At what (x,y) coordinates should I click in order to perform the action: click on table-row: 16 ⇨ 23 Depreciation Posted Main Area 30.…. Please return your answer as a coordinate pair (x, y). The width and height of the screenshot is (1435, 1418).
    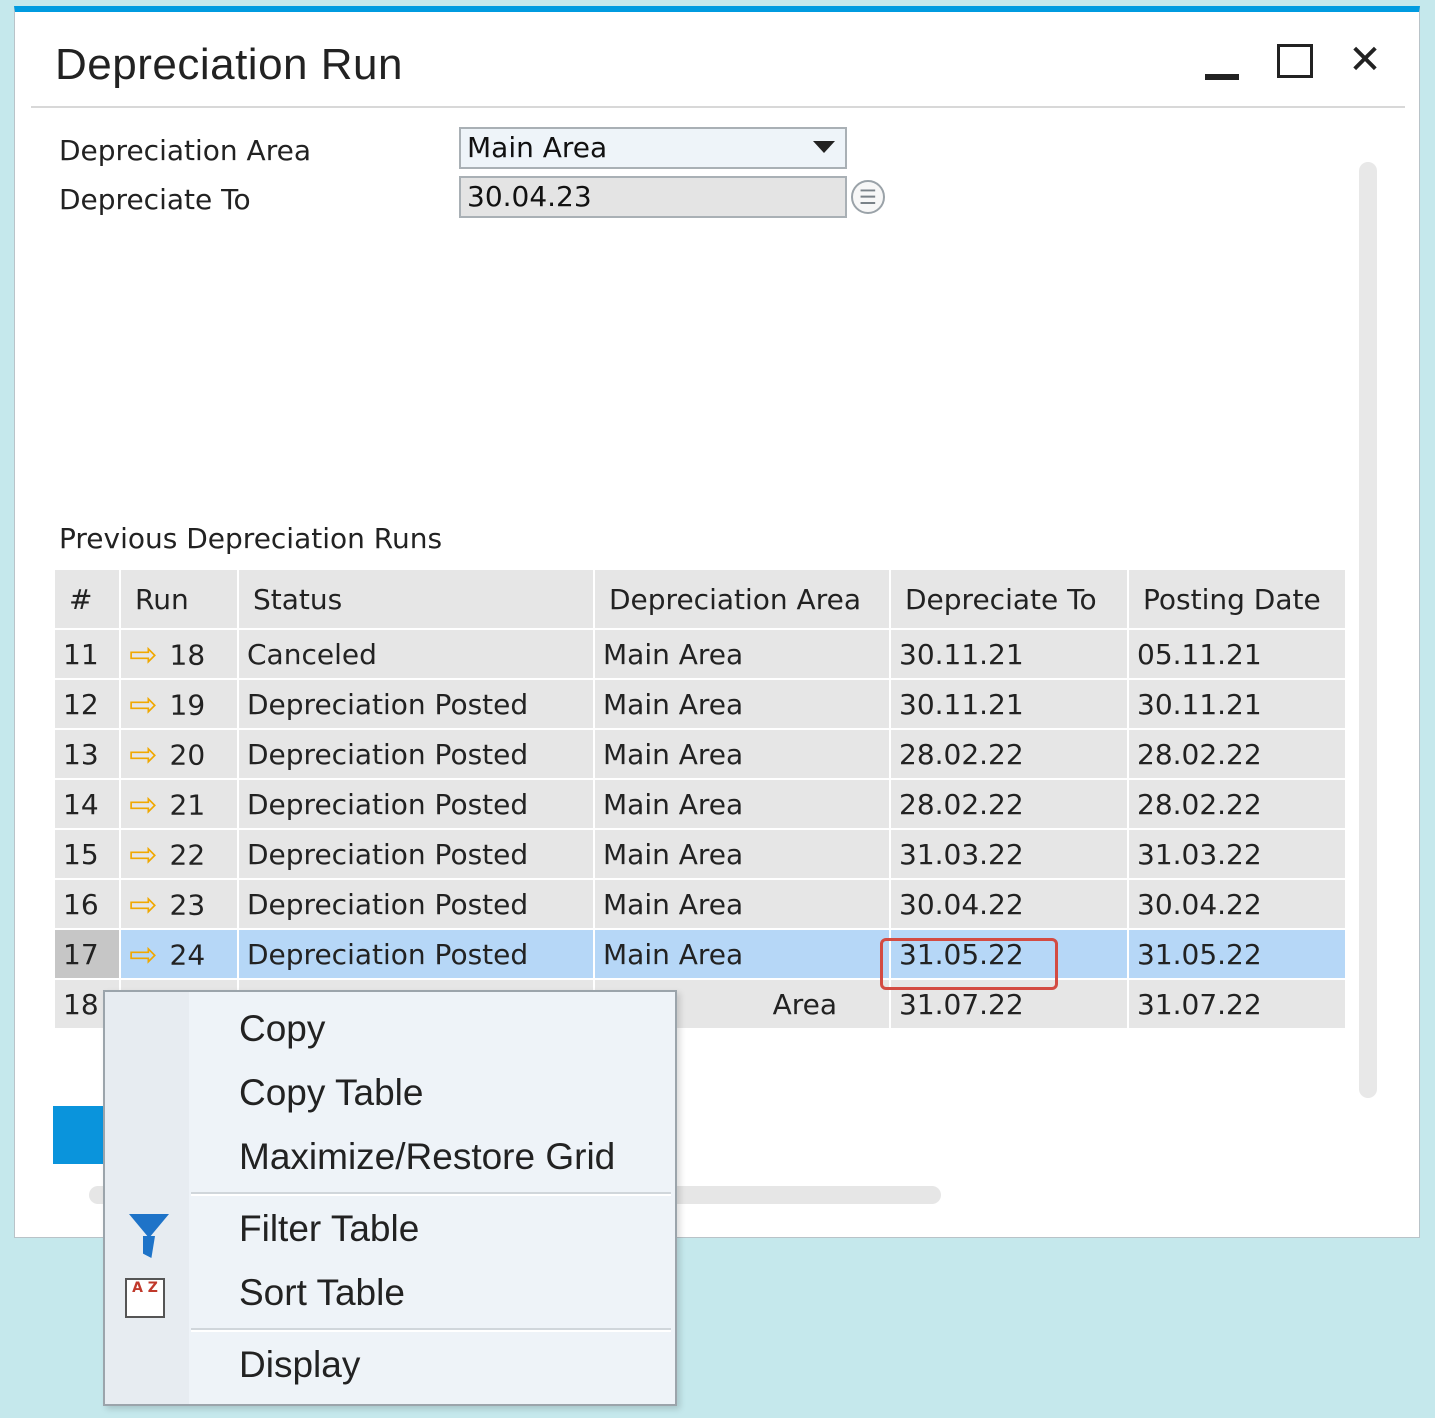
    Looking at the image, I should click on (700, 904).